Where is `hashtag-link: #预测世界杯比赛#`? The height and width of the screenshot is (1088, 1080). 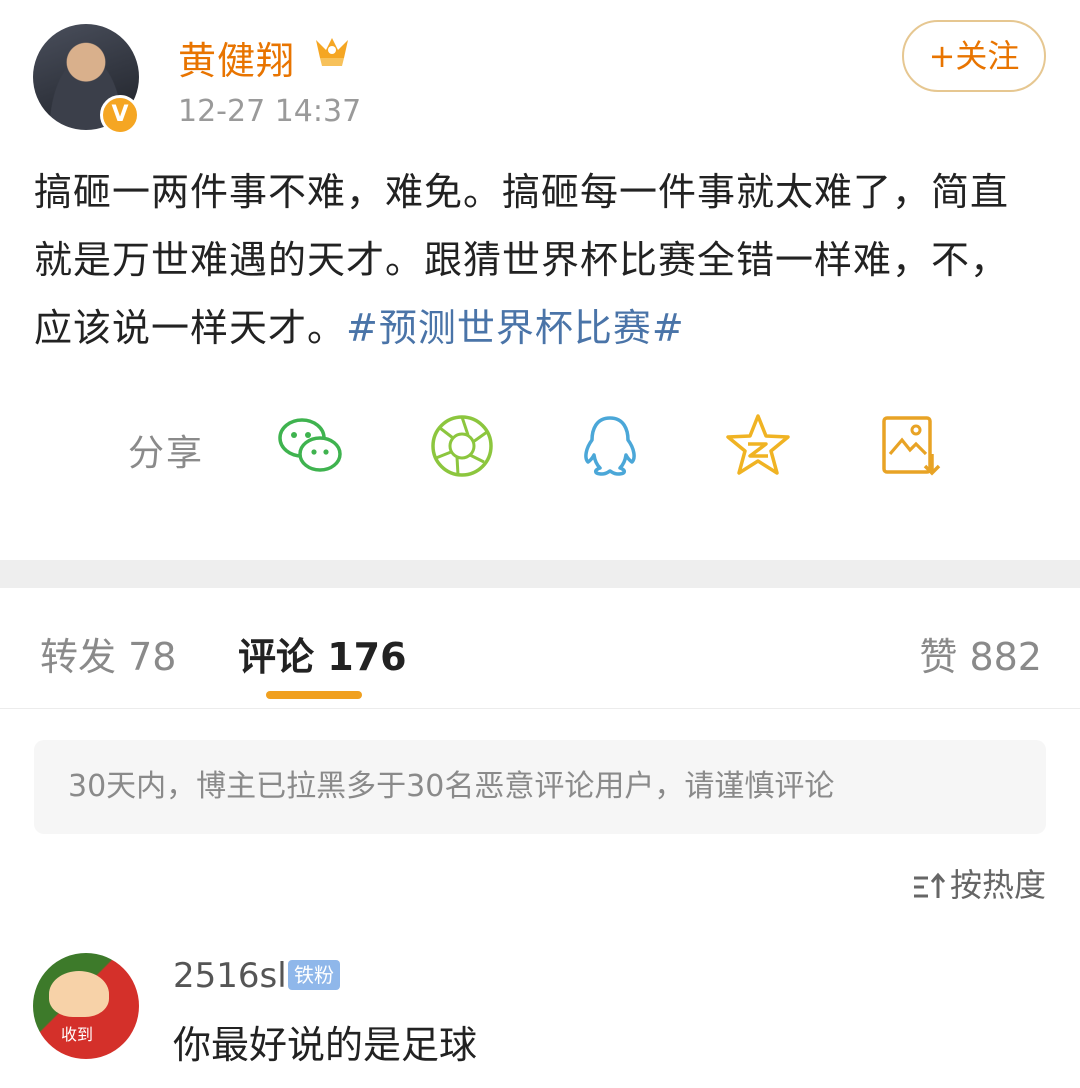 hashtag-link: #预测世界杯比赛# is located at coordinates (515, 328).